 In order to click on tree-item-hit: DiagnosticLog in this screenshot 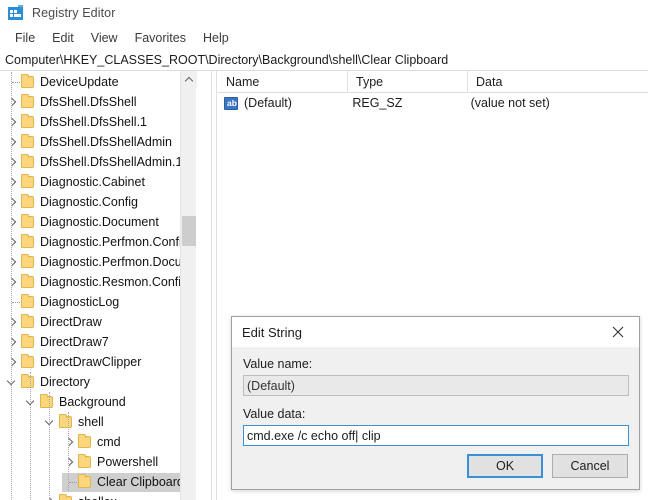, I will do `click(65, 302)`.